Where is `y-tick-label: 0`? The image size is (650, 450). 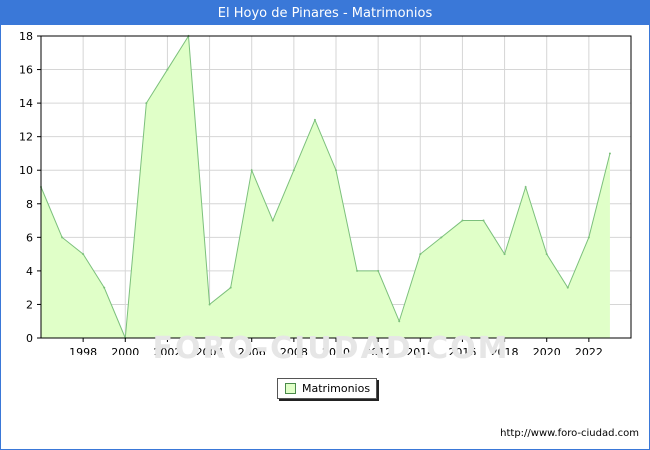
y-tick-label: 0 is located at coordinates (29, 338).